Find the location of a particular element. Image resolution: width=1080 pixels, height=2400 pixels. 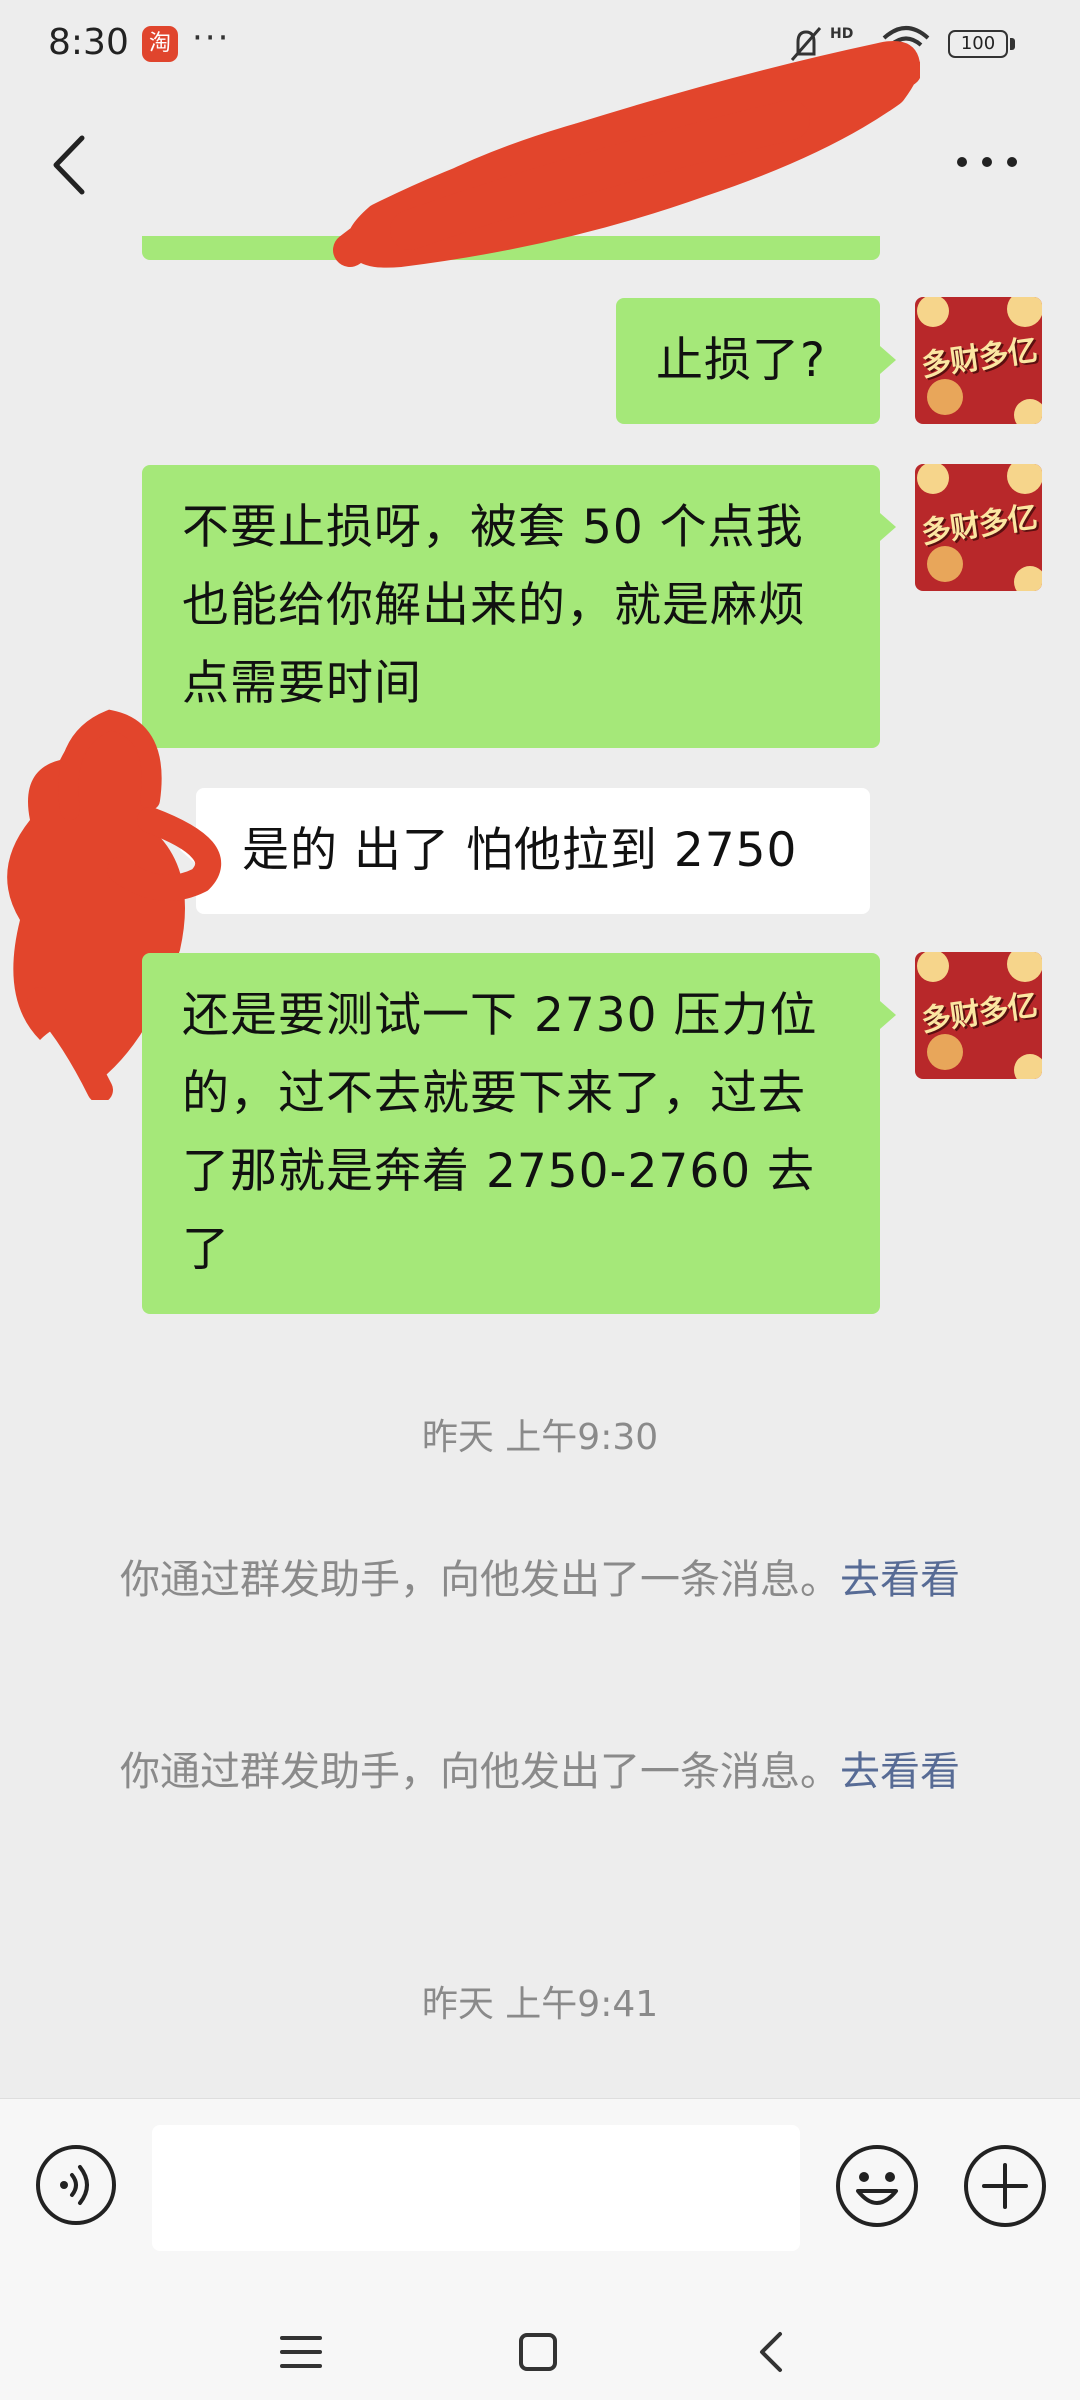

message-text: 是的 出了 怕他拉到 2750 is located at coordinates (520, 850).